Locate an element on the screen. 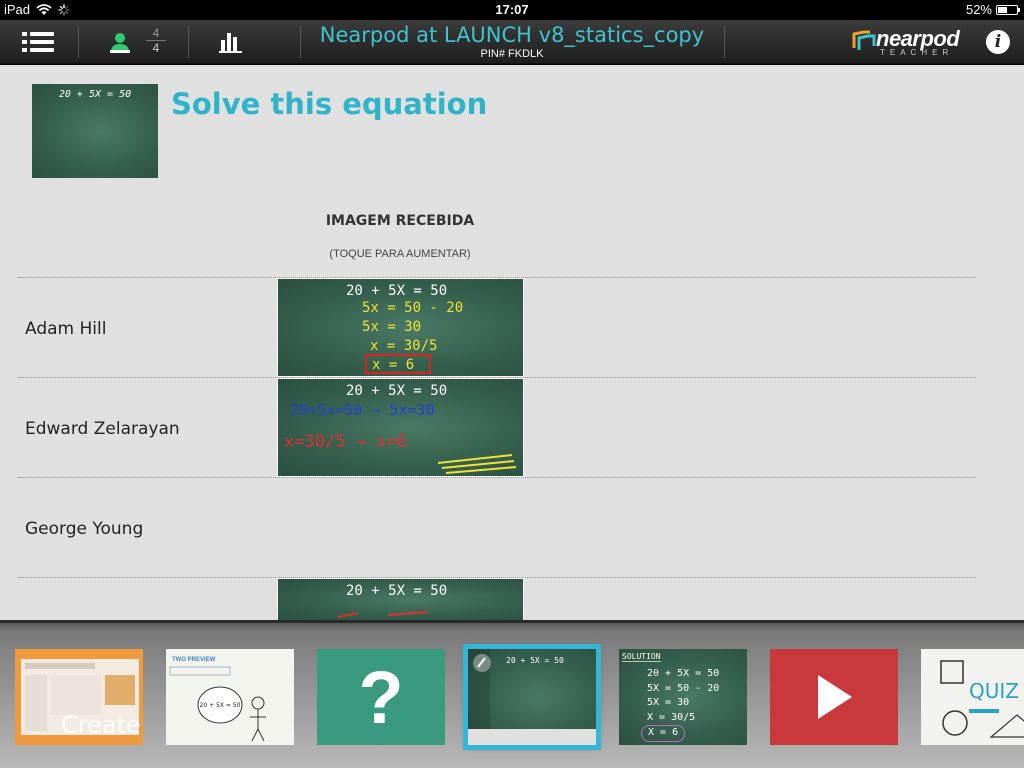  preview-equation: 20 + 5X = 50 is located at coordinates (220, 705).